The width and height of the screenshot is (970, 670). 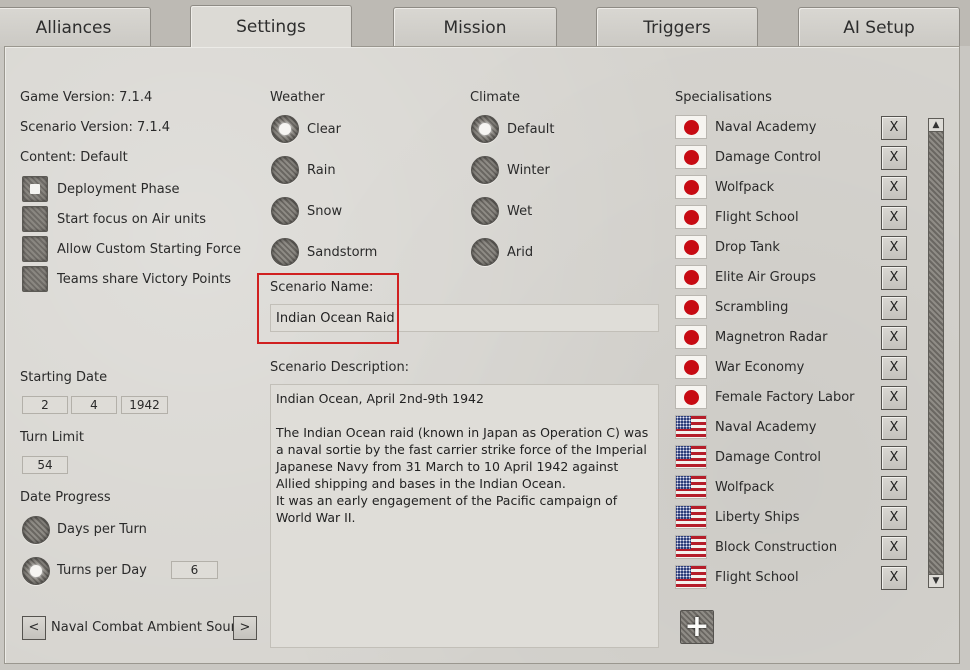 What do you see at coordinates (36, 571) in the screenshot?
I see `turns-per-day-radio` at bounding box center [36, 571].